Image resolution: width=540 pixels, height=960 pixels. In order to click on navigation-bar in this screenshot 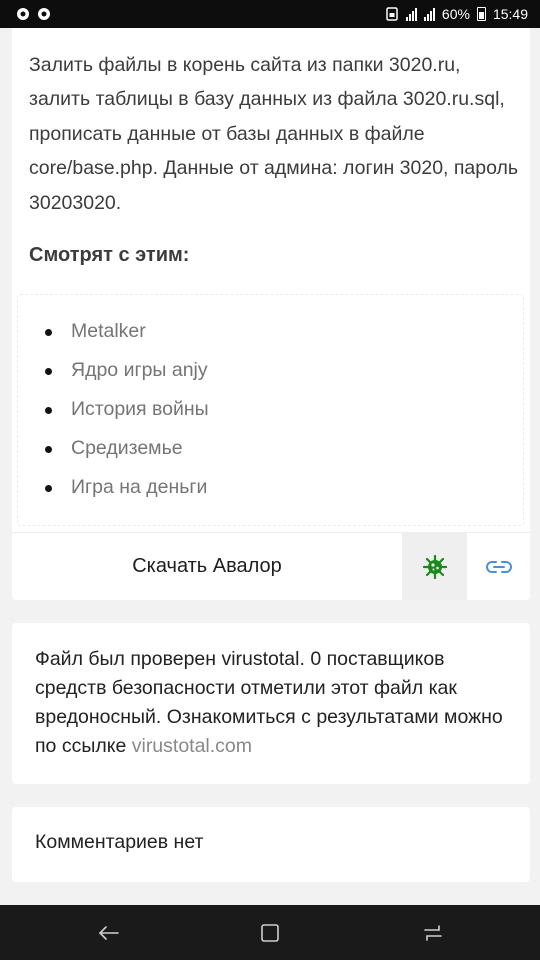, I will do `click(270, 932)`.